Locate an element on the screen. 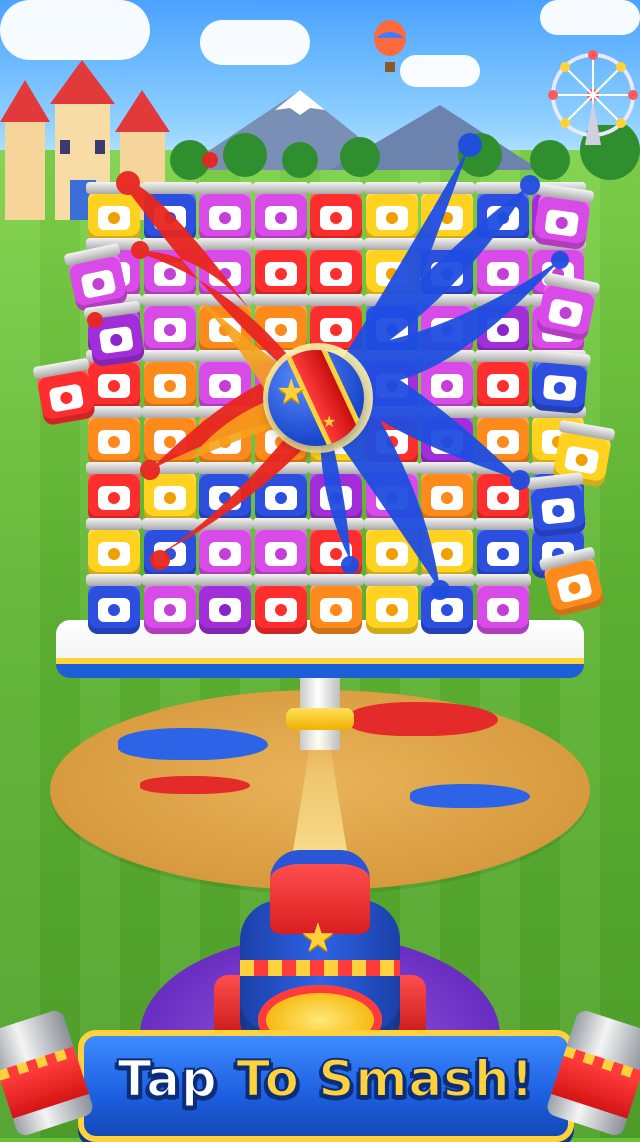  banner-word-to: To is located at coordinates (267, 1079).